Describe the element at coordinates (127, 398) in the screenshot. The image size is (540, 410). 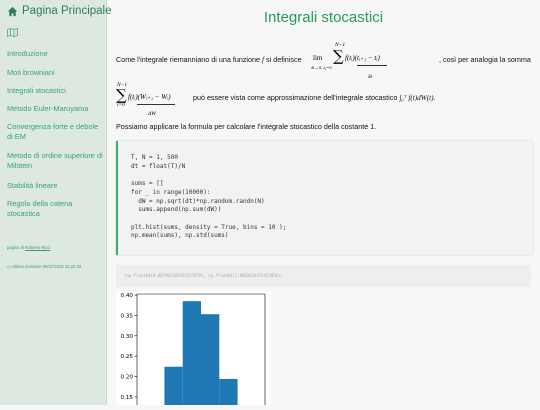
I see `y-tick-label: 0.15` at that location.